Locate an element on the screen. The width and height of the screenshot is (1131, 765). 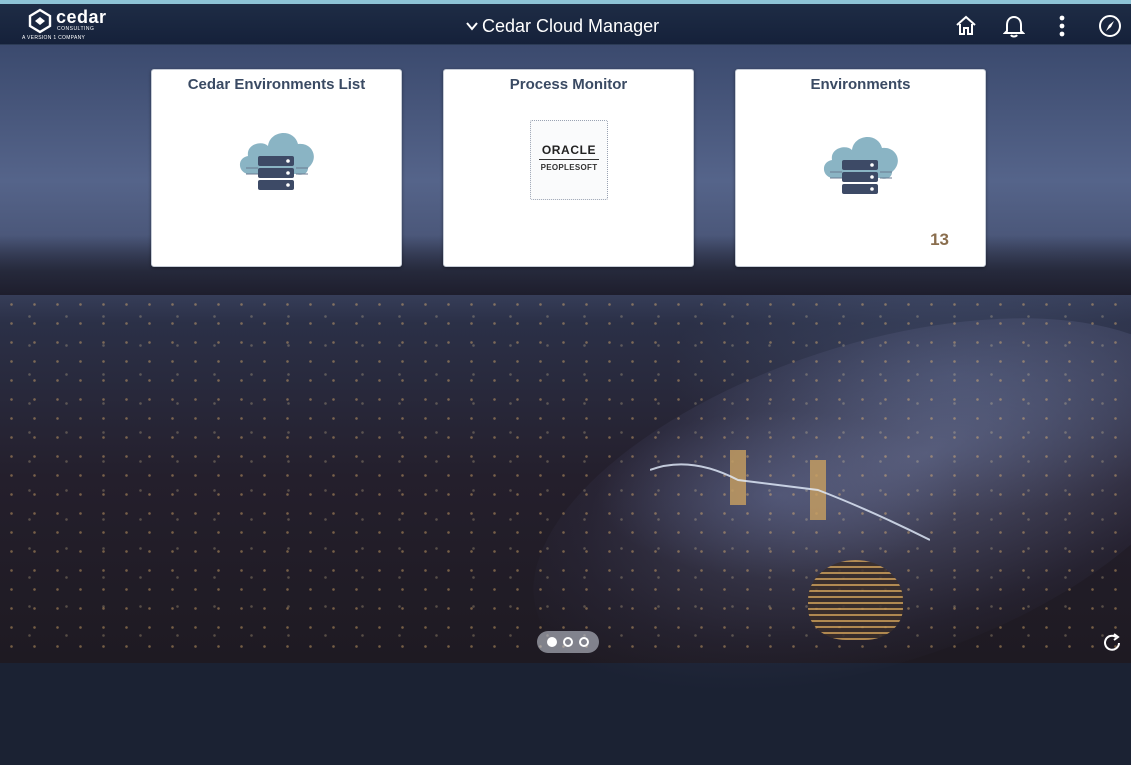
tile-process-monitor: Process Monitor ORACLE PEOPLESOFT is located at coordinates (568, 168).